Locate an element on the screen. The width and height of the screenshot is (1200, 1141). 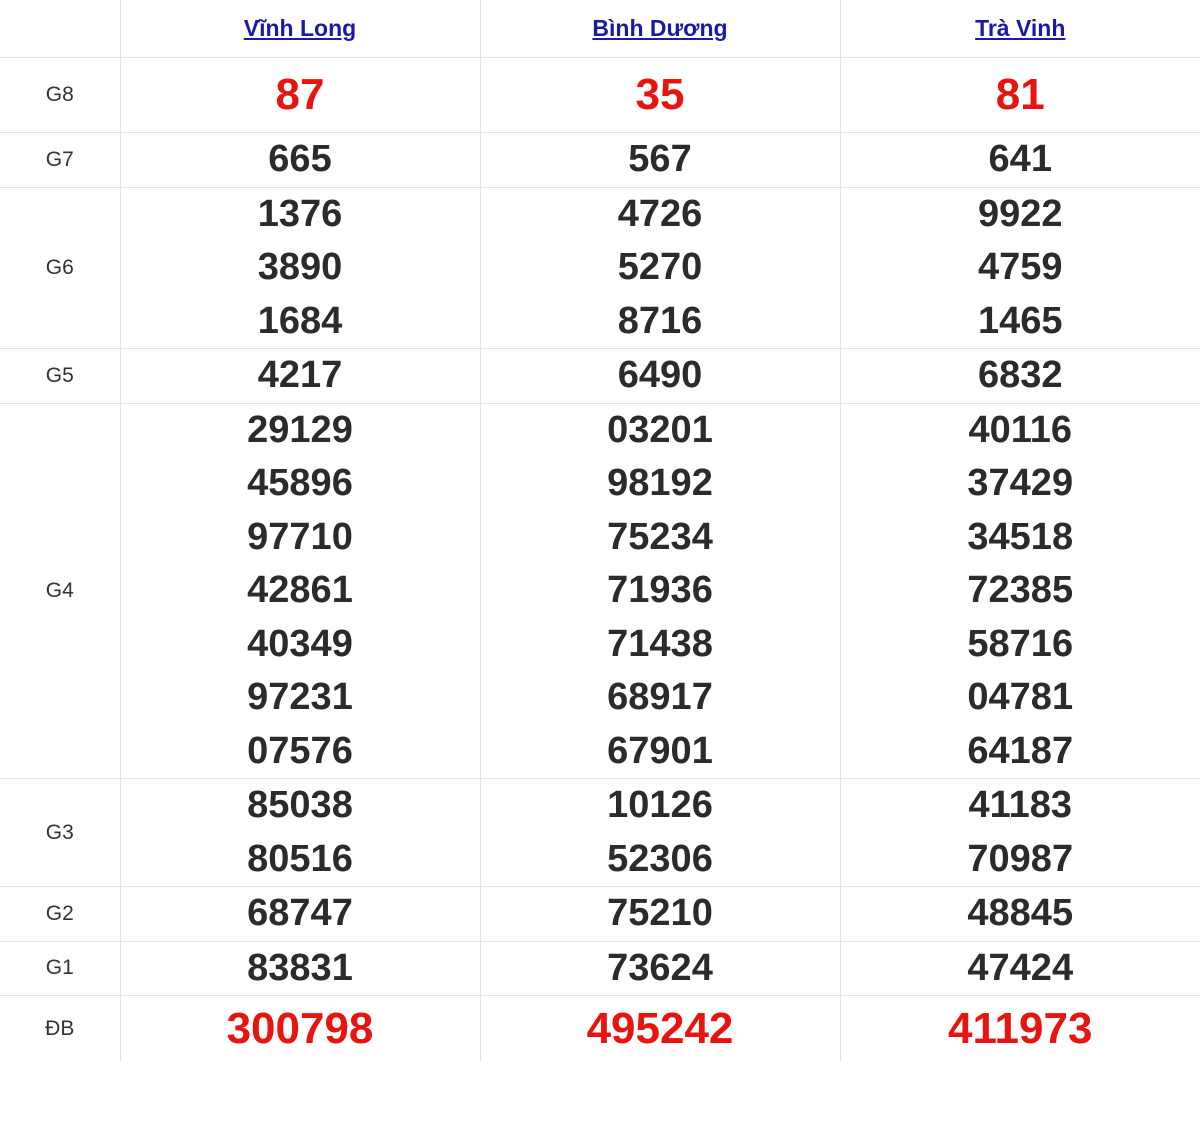
prize-cell: 35 is located at coordinates (660, 95).